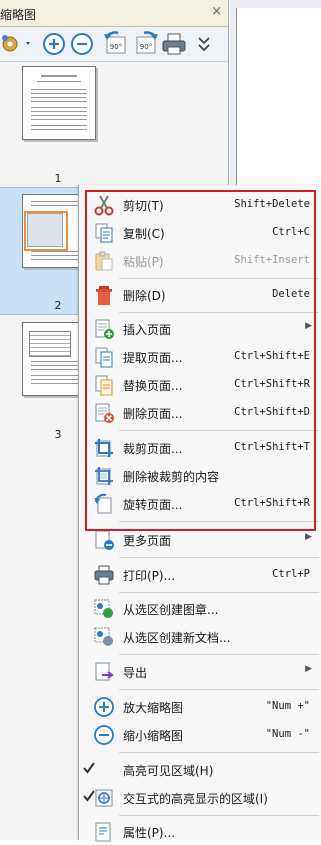 This screenshot has height=845, width=321. I want to click on zoom-in-icon, so click(54, 44).